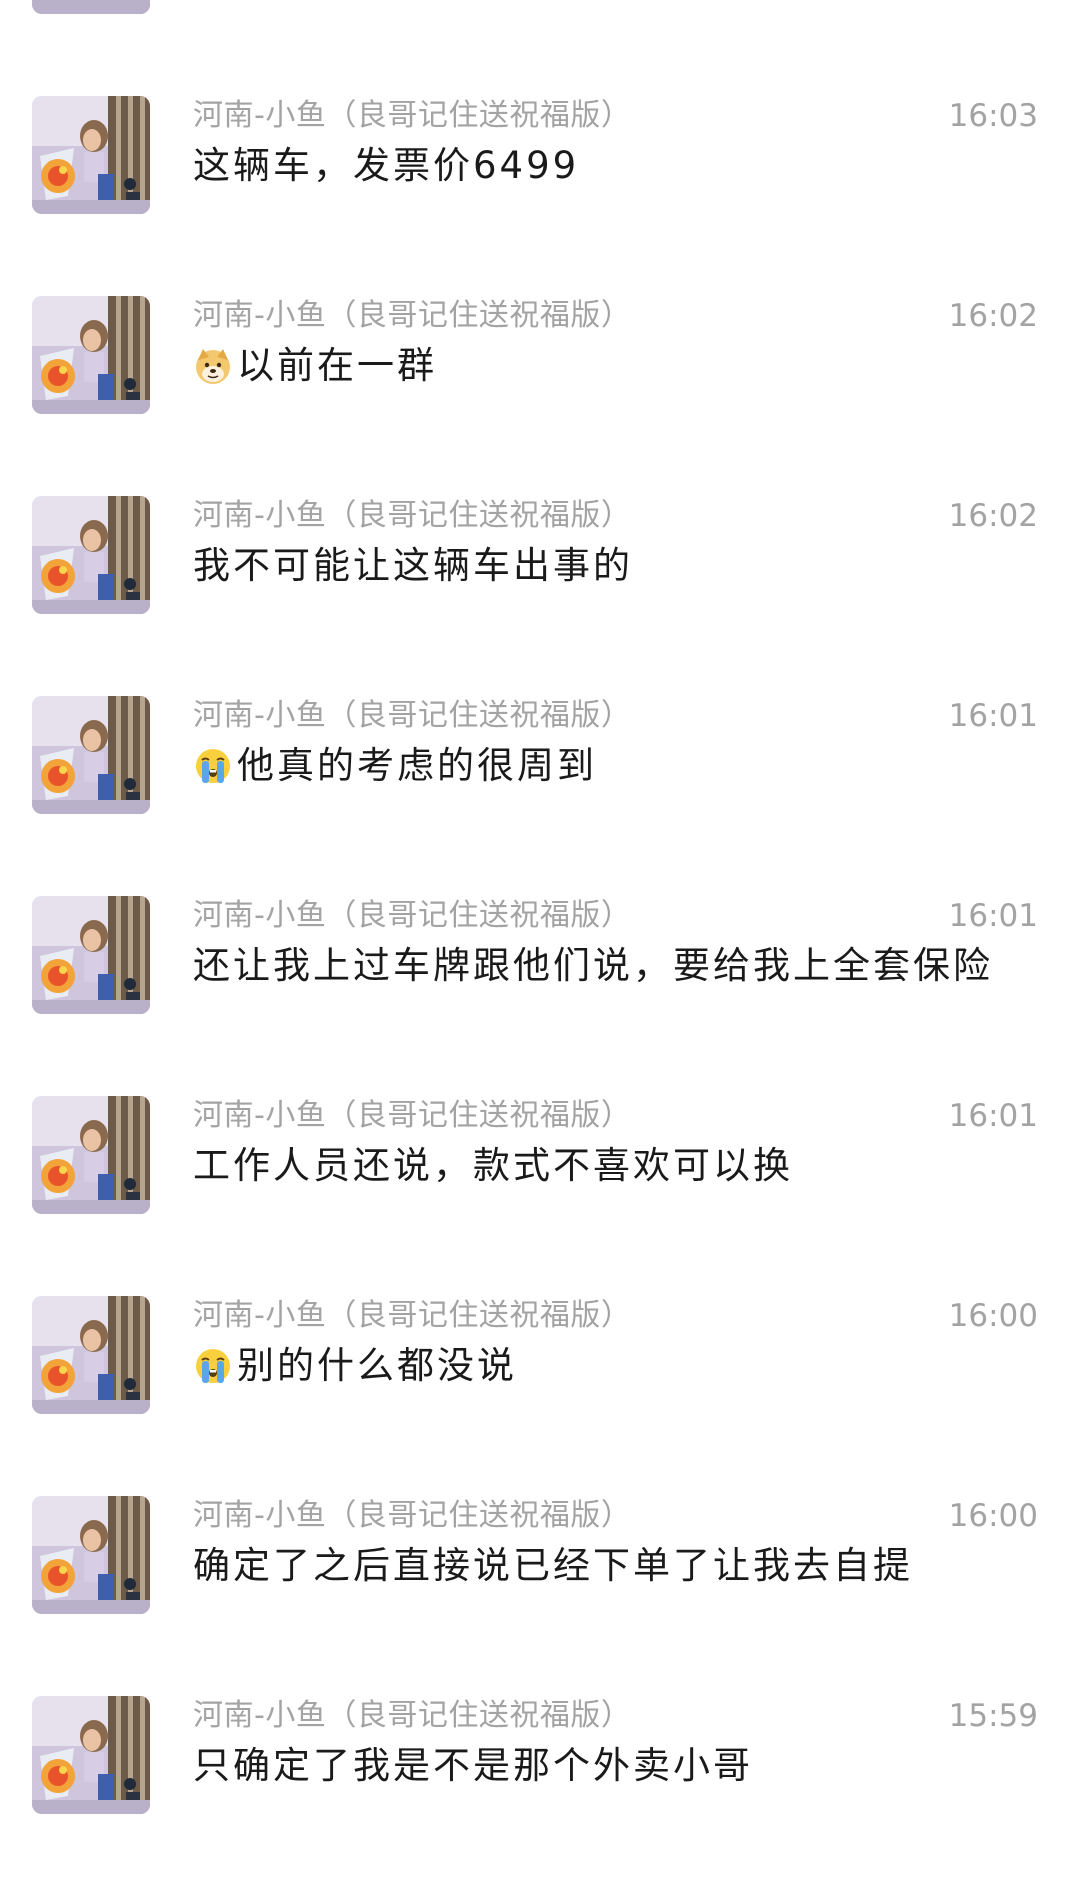 The height and width of the screenshot is (1896, 1080). I want to click on message-time: 15:59, so click(993, 1716).